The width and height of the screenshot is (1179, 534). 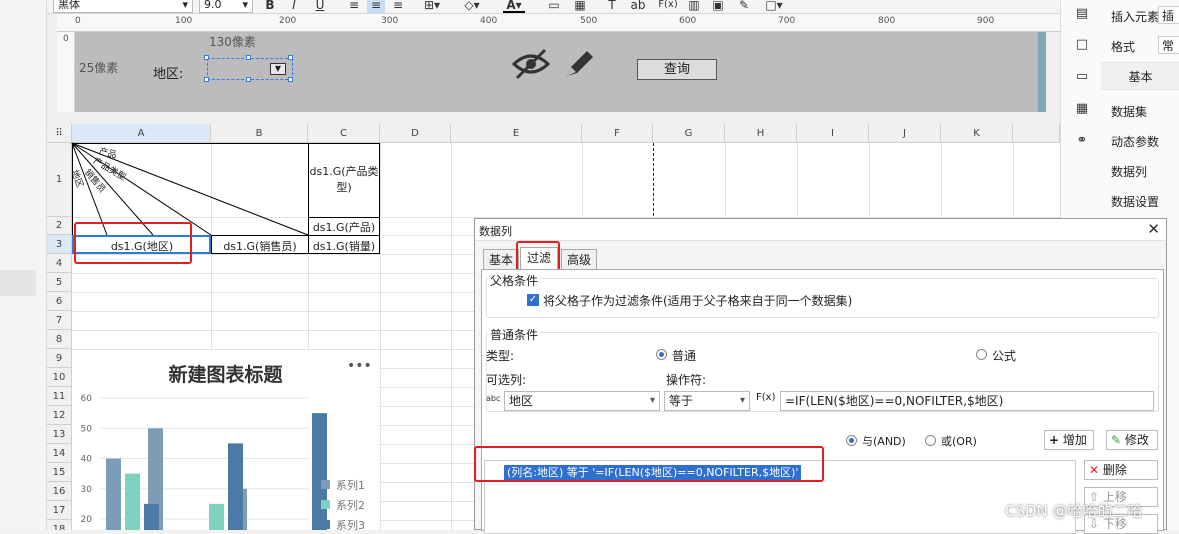 What do you see at coordinates (59, 358) in the screenshot?
I see `row-header: 9` at bounding box center [59, 358].